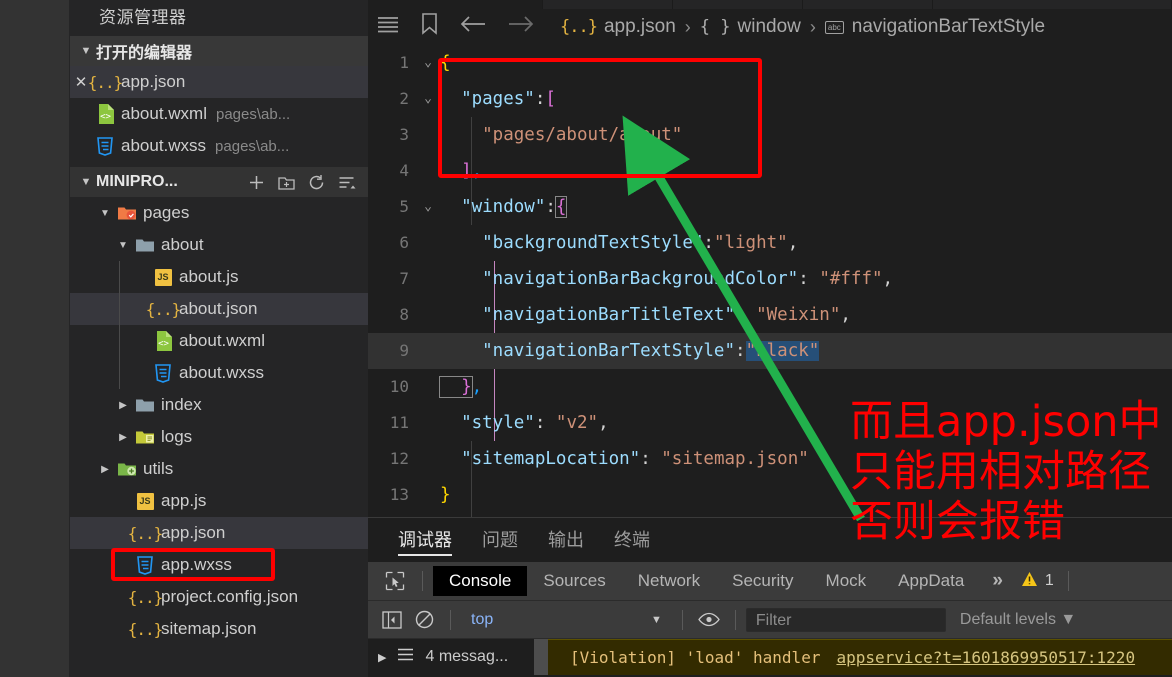 The width and height of the screenshot is (1172, 677). I want to click on tree-item-project-config-json: {..} project.config.json, so click(219, 597).